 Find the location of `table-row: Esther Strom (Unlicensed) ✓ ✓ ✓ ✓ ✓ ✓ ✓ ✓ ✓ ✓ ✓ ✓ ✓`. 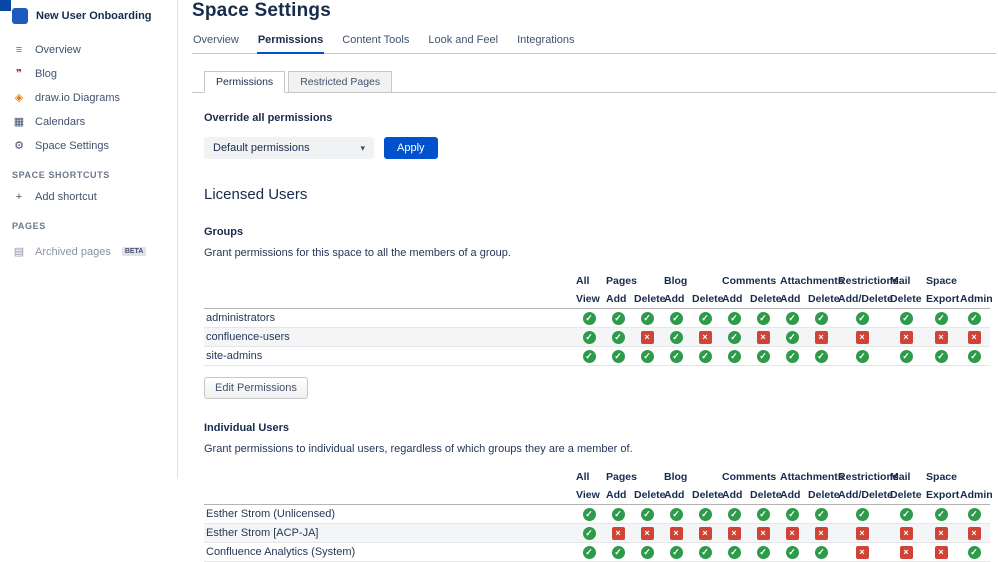

table-row: Esther Strom (Unlicensed) ✓ ✓ ✓ ✓ ✓ ✓ ✓ ✓ ✓ ✓ ✓ ✓ ✓ is located at coordinates (597, 514).